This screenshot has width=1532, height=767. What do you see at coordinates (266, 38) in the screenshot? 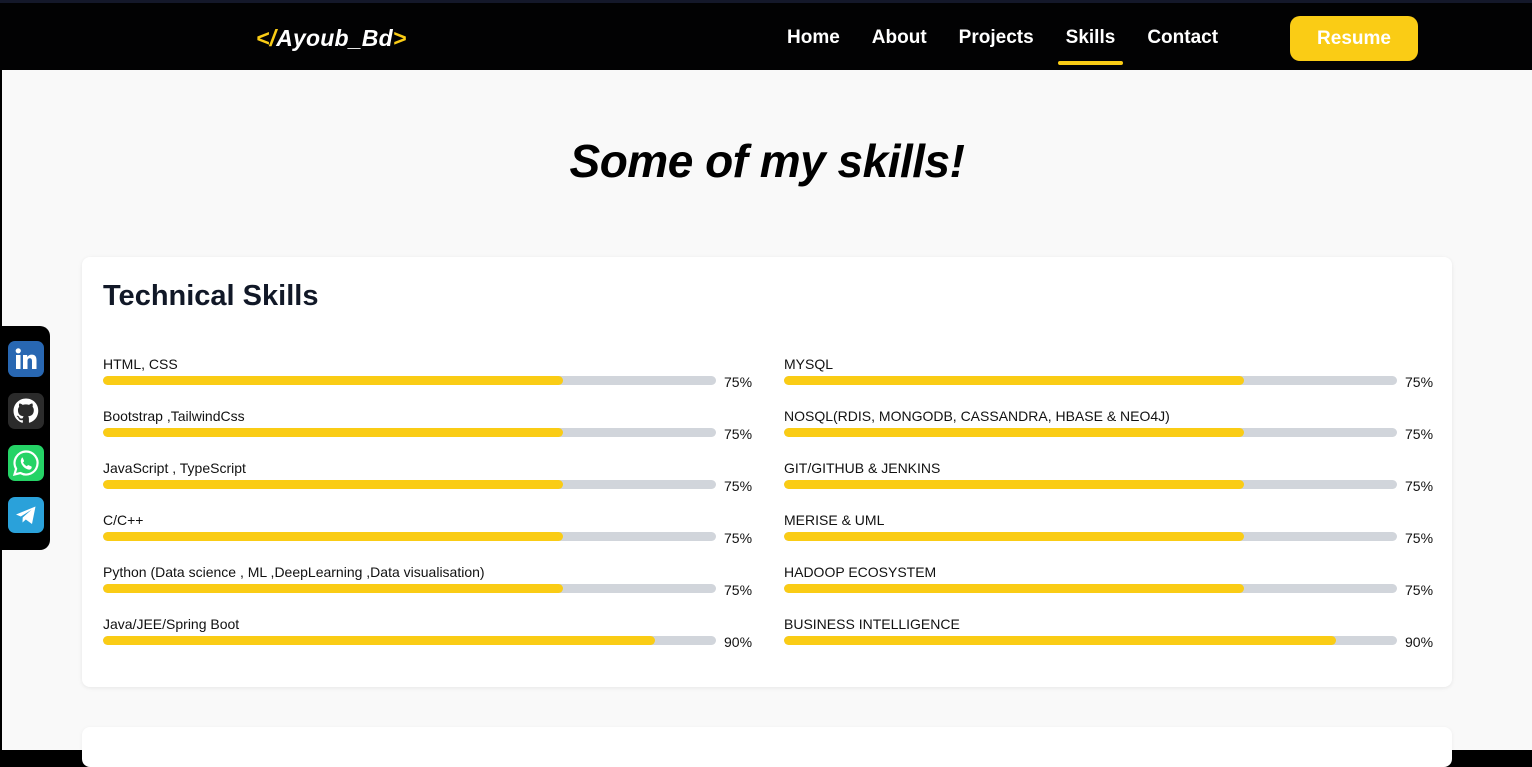
I see `logo-open-bracket: </` at bounding box center [266, 38].